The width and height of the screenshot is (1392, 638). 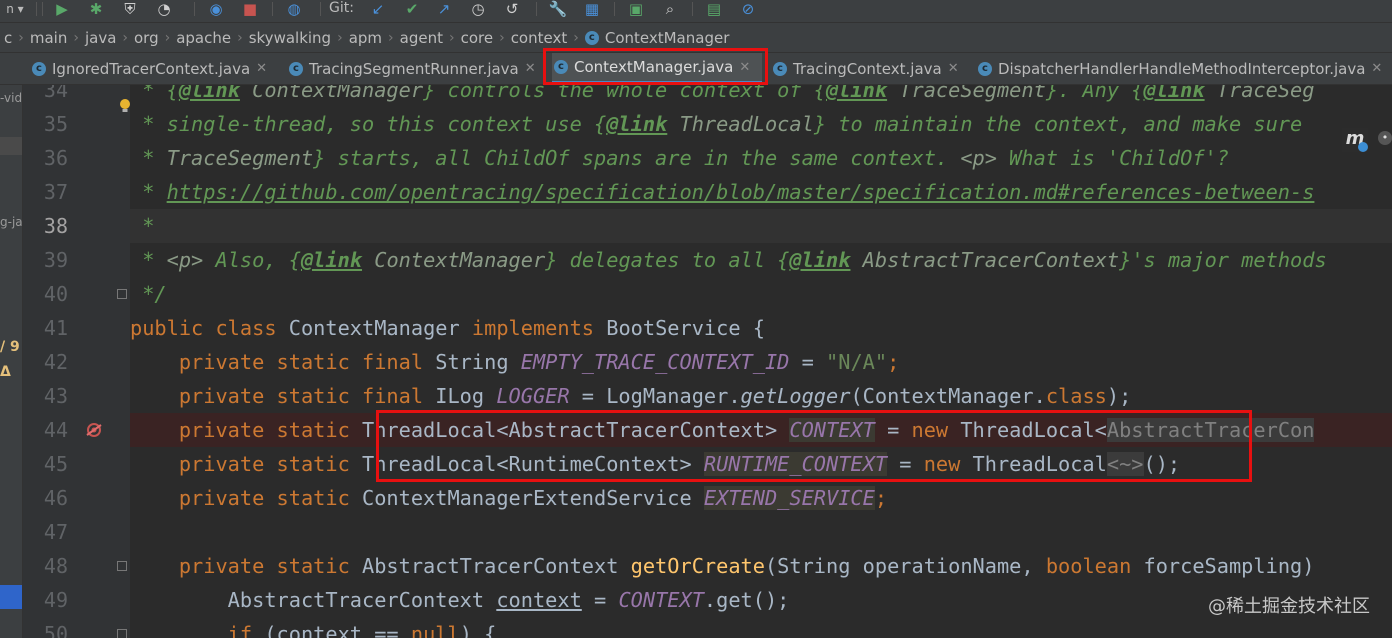 I want to click on code-token: <p>, so click(x=978, y=158).